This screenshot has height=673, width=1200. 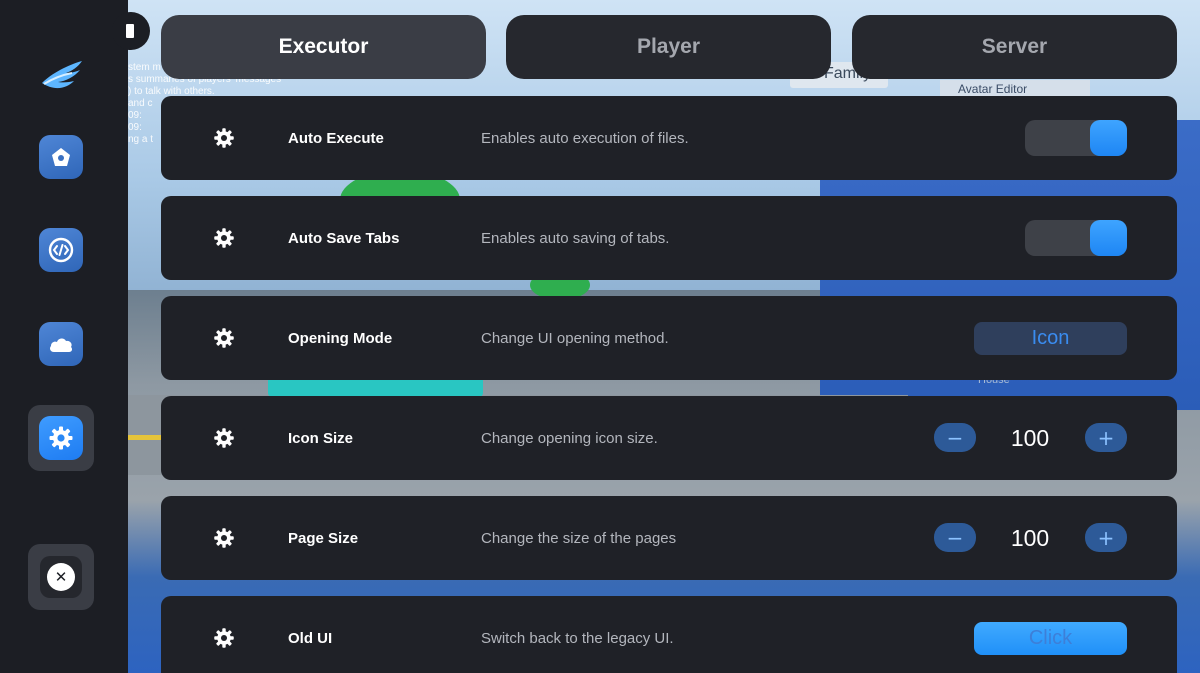 I want to click on setting-title: Icon Size, so click(x=321, y=438).